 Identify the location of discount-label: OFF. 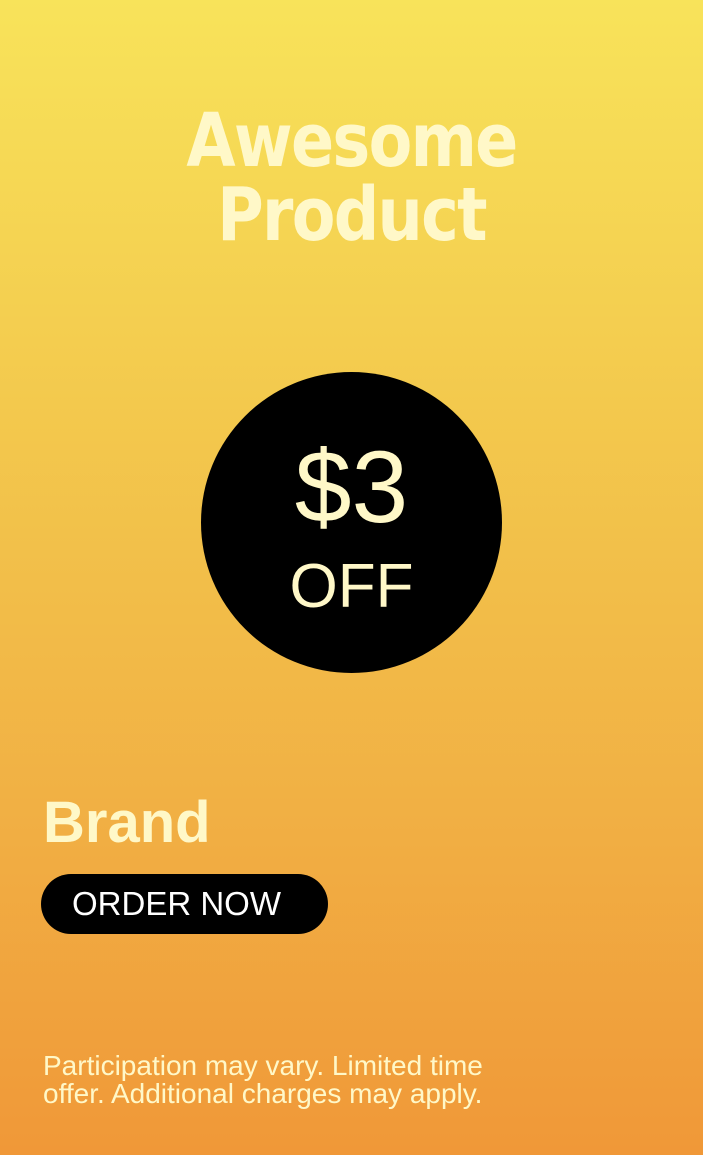
(351, 586).